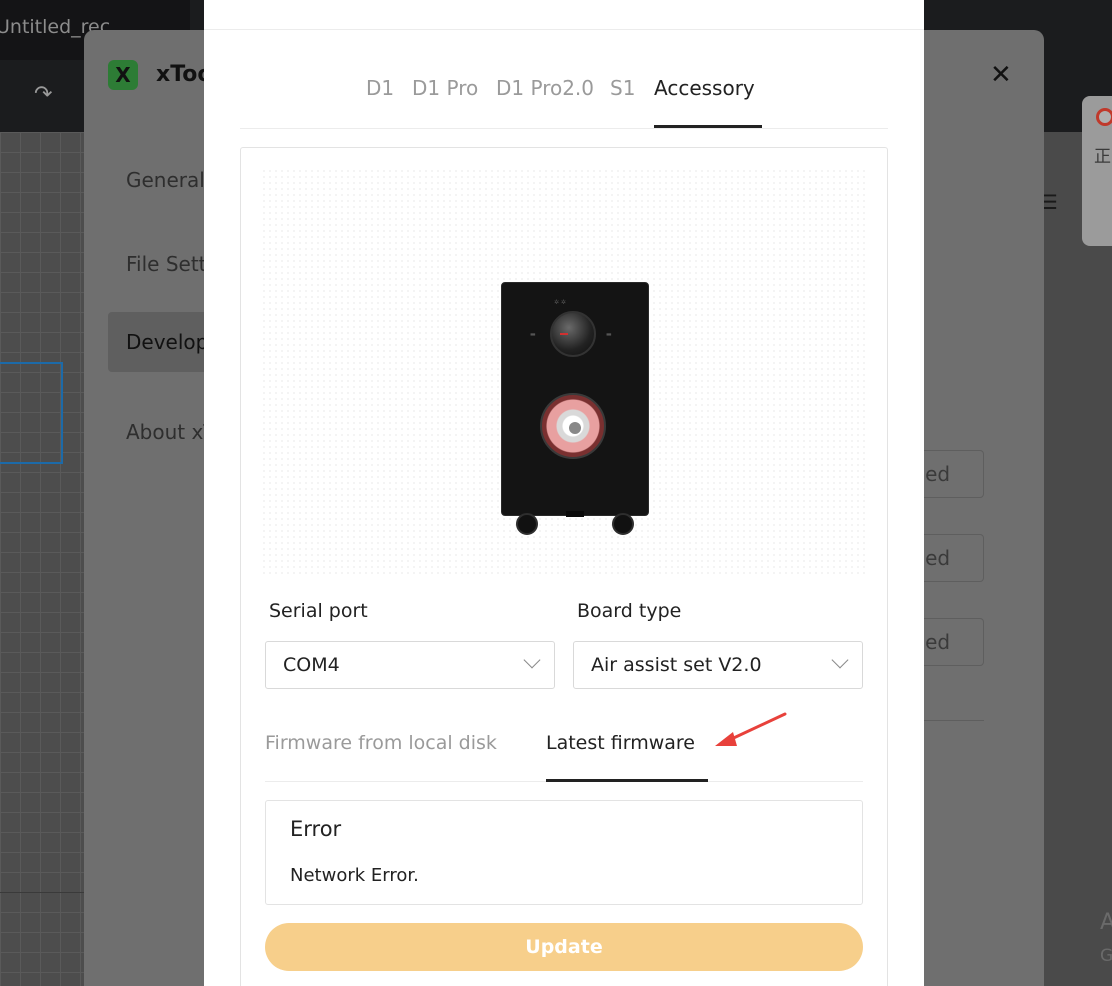 The image size is (1112, 986). Describe the element at coordinates (1001, 75) in the screenshot. I see `close-icon: ✕` at that location.